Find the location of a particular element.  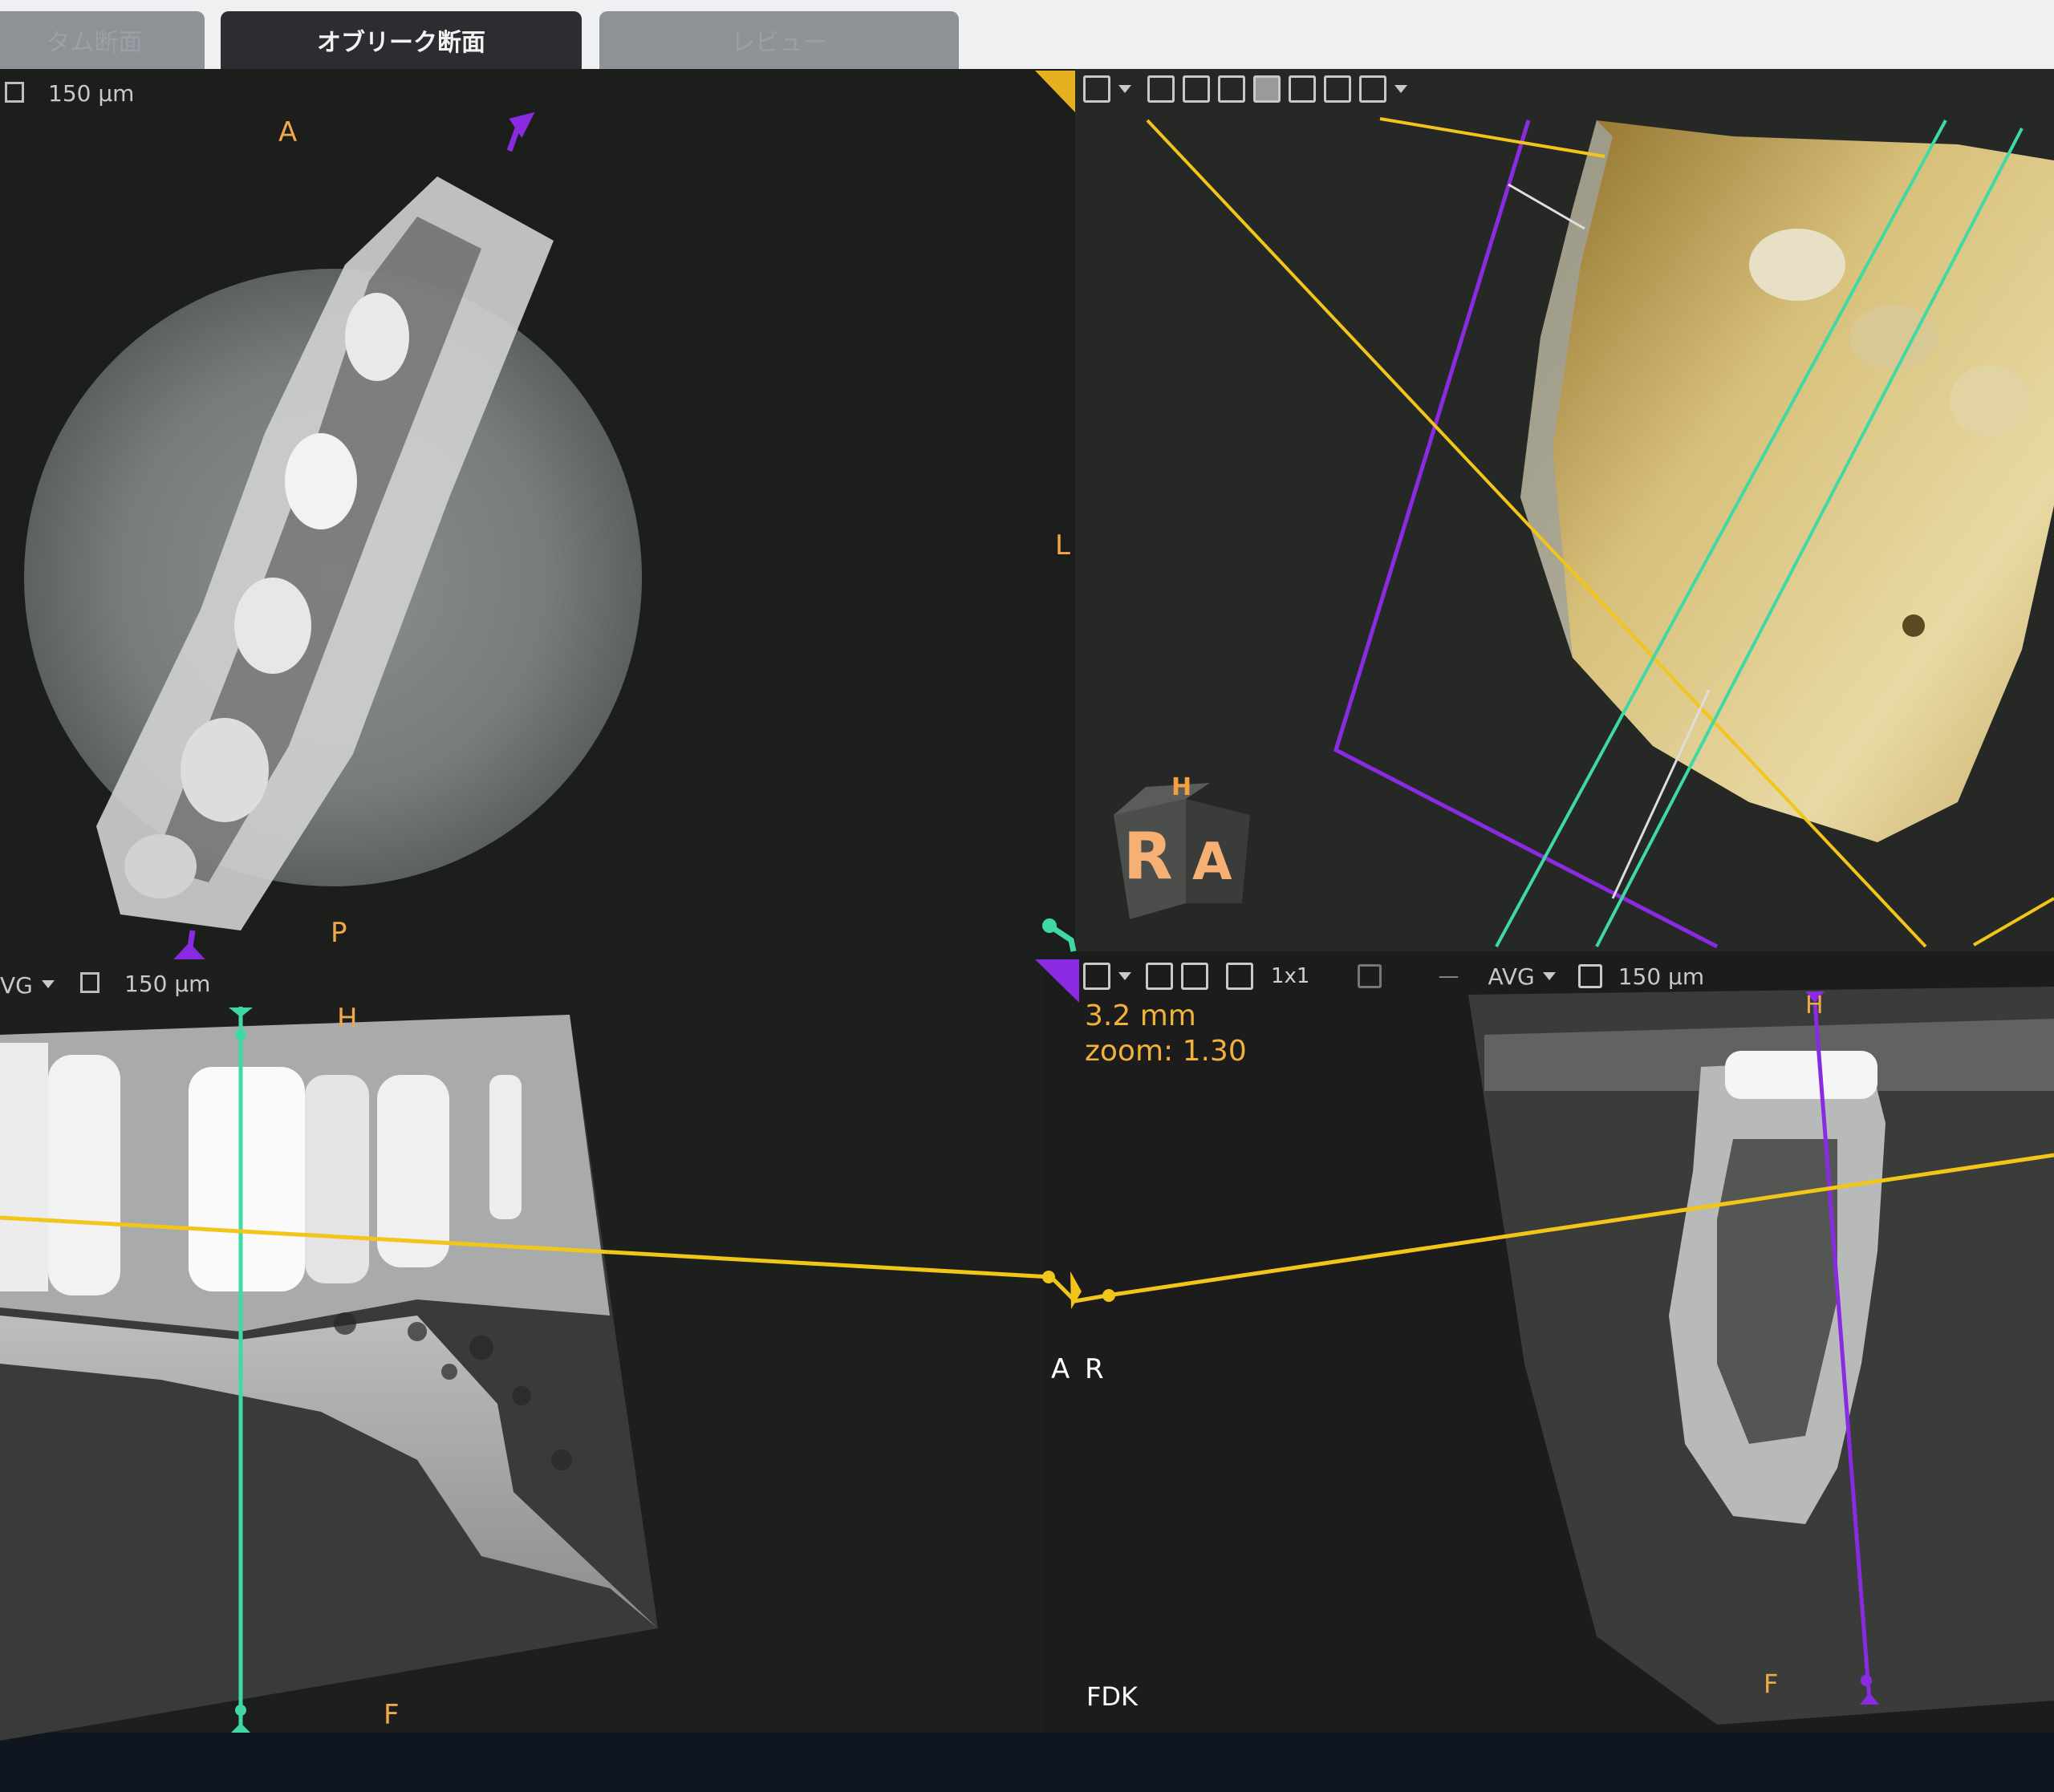

rotate-icon is located at coordinates (1370, 976).